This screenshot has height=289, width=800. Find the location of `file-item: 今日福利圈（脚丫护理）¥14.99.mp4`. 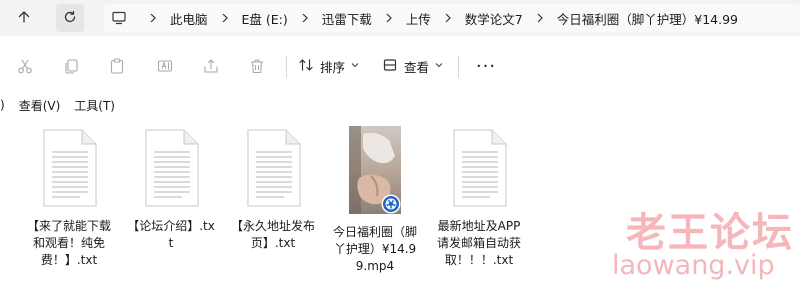

file-item: 今日福利圈（脚丫护理）¥14.99.mp4 is located at coordinates (375, 199).